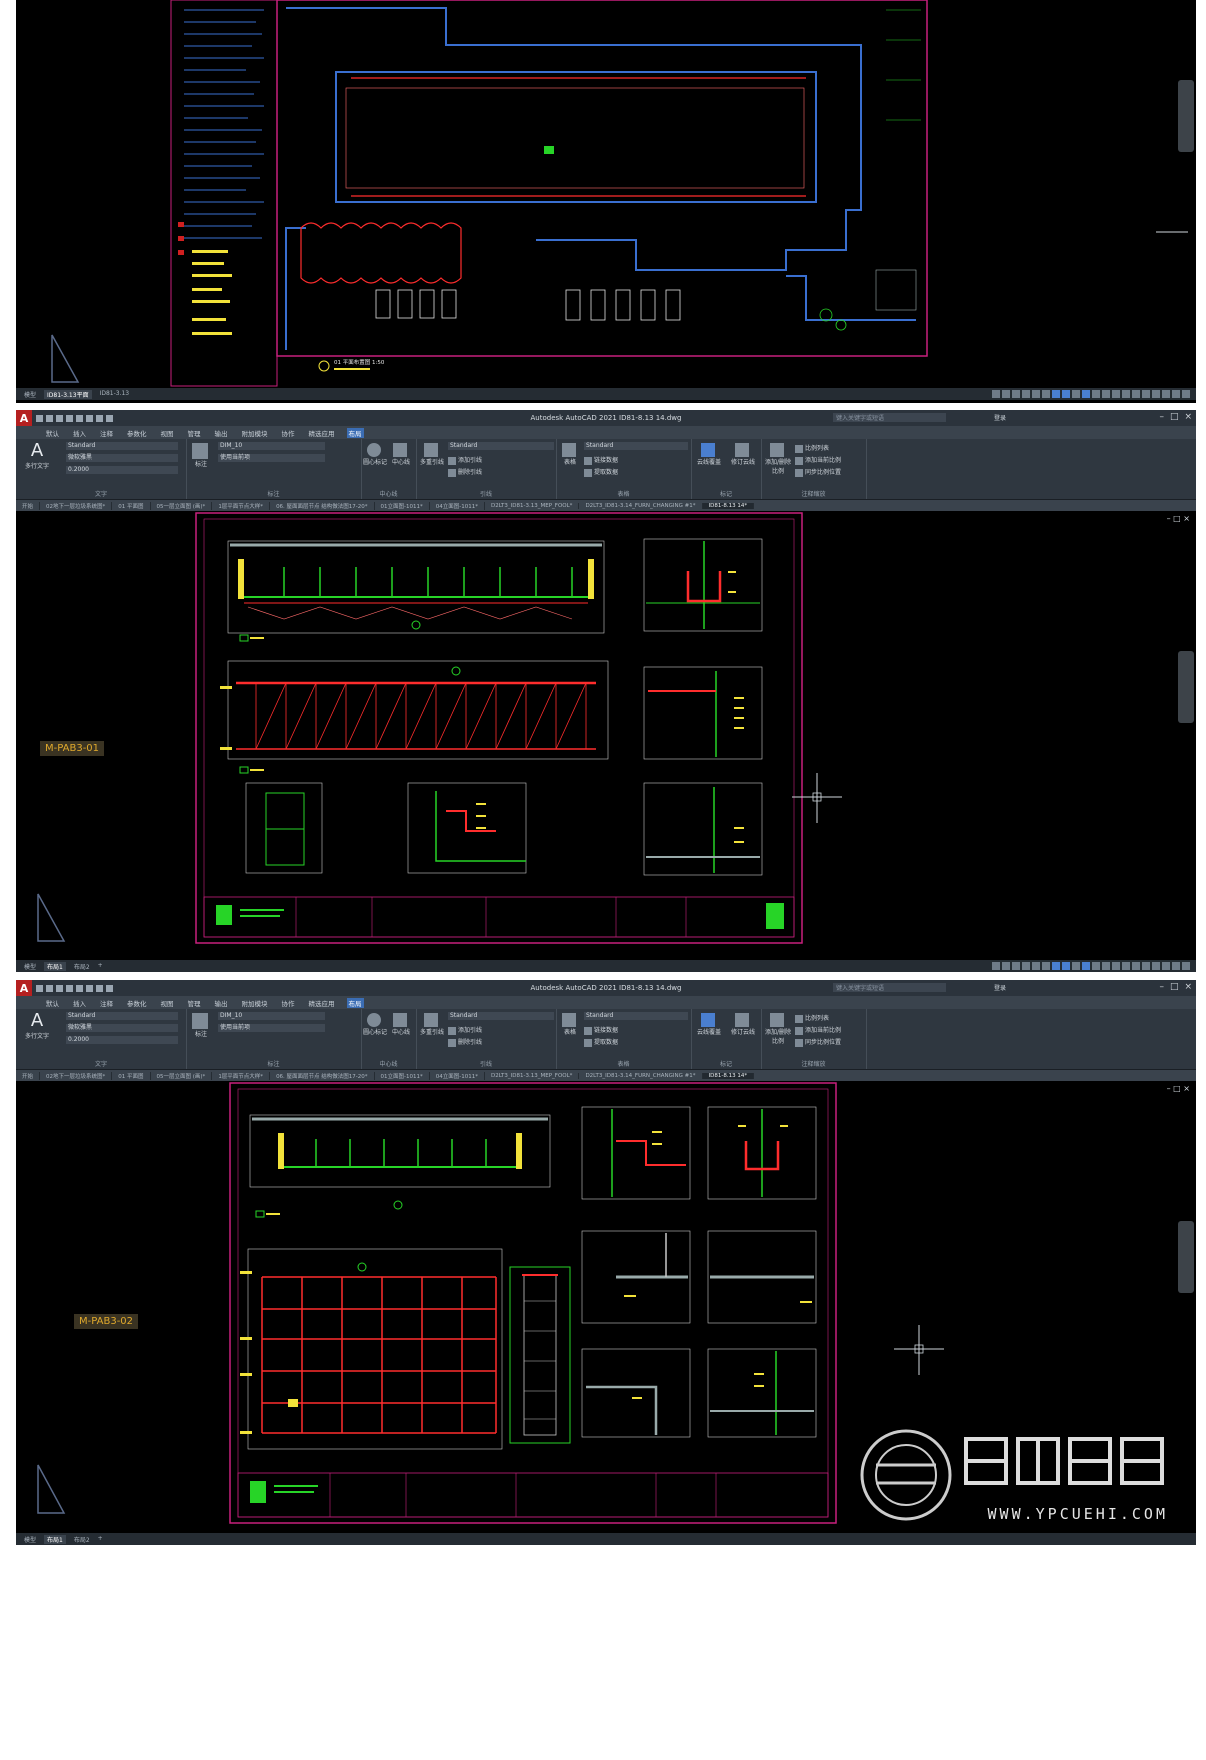 Image resolution: width=1206 pixels, height=1760 pixels. I want to click on dim-layer-select: DIM_10, so click(271, 446).